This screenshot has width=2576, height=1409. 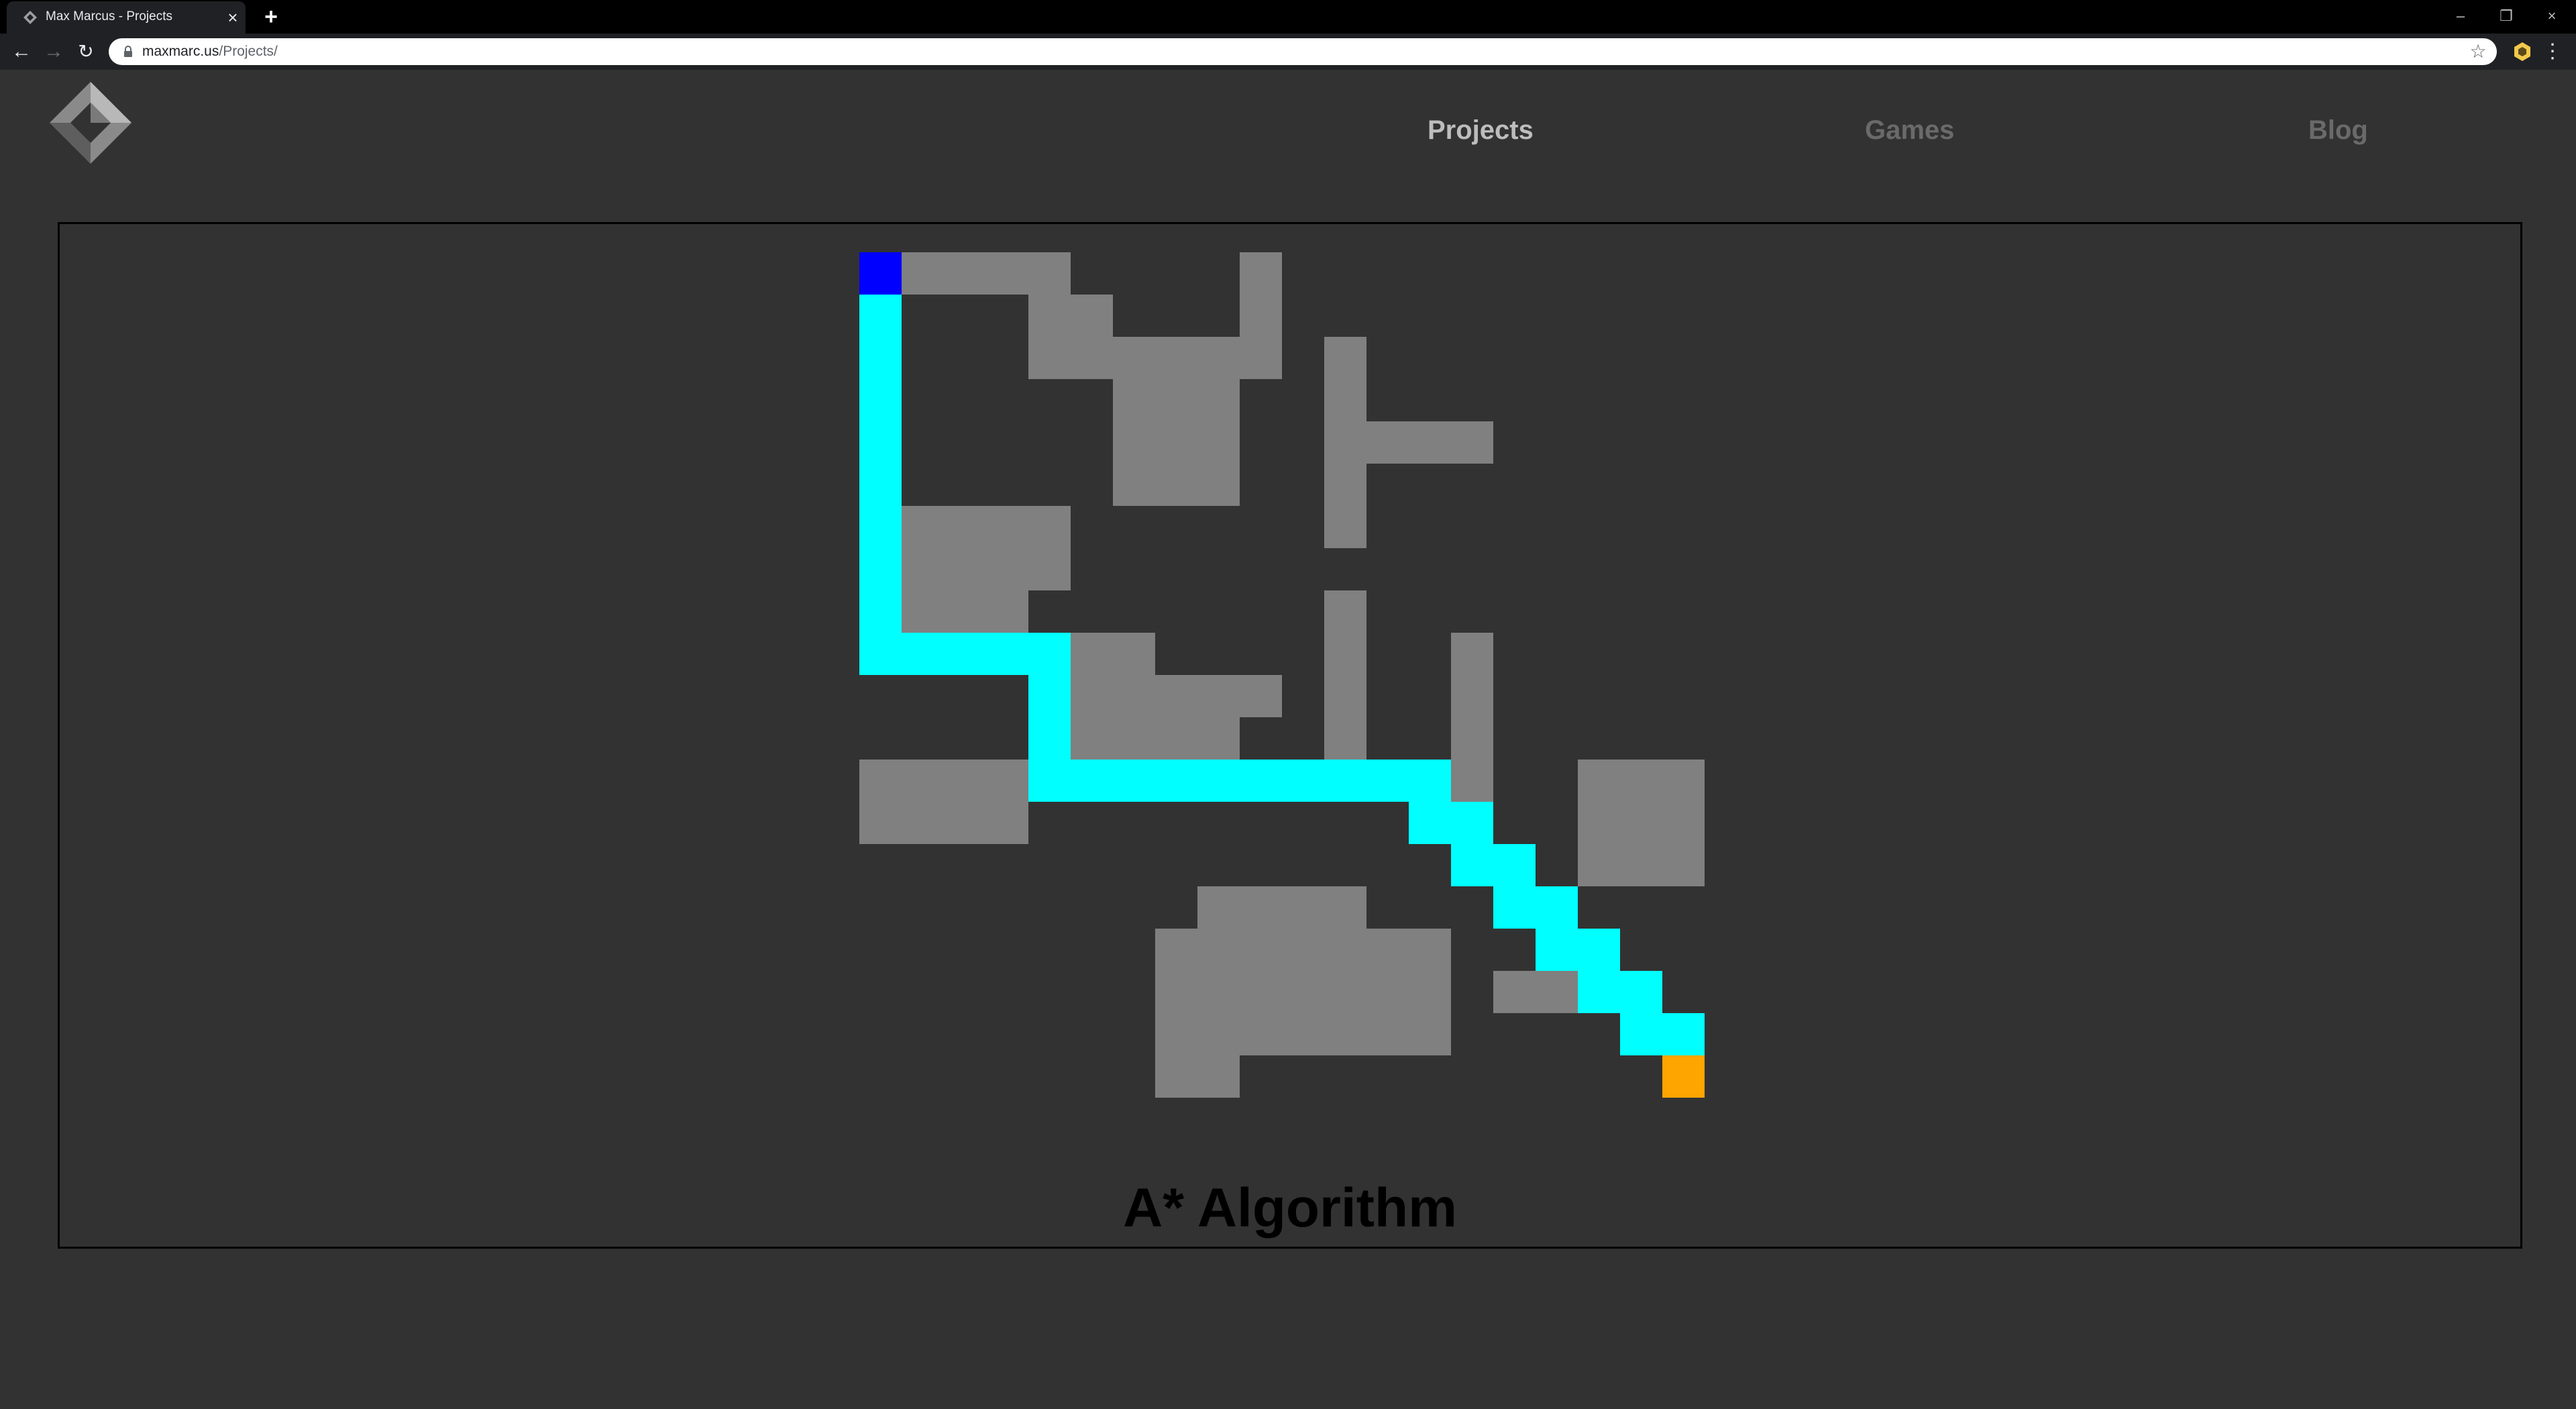 What do you see at coordinates (30, 17) in the screenshot?
I see `site-favicon-icon` at bounding box center [30, 17].